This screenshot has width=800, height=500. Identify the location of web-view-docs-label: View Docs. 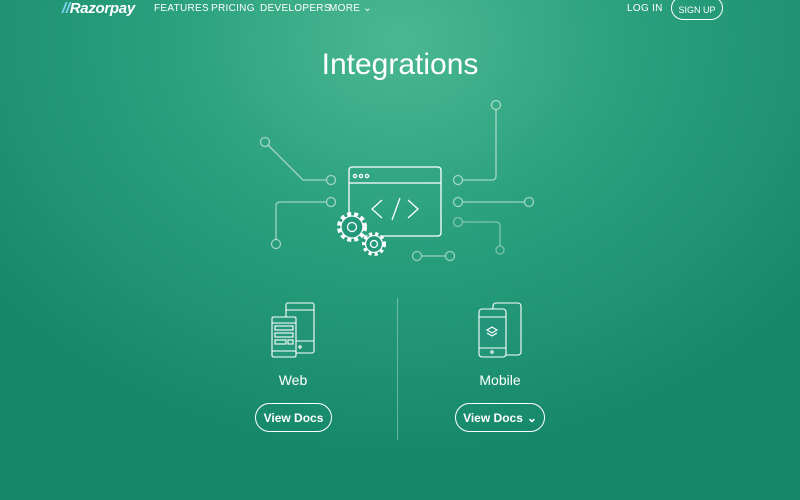
(293, 417).